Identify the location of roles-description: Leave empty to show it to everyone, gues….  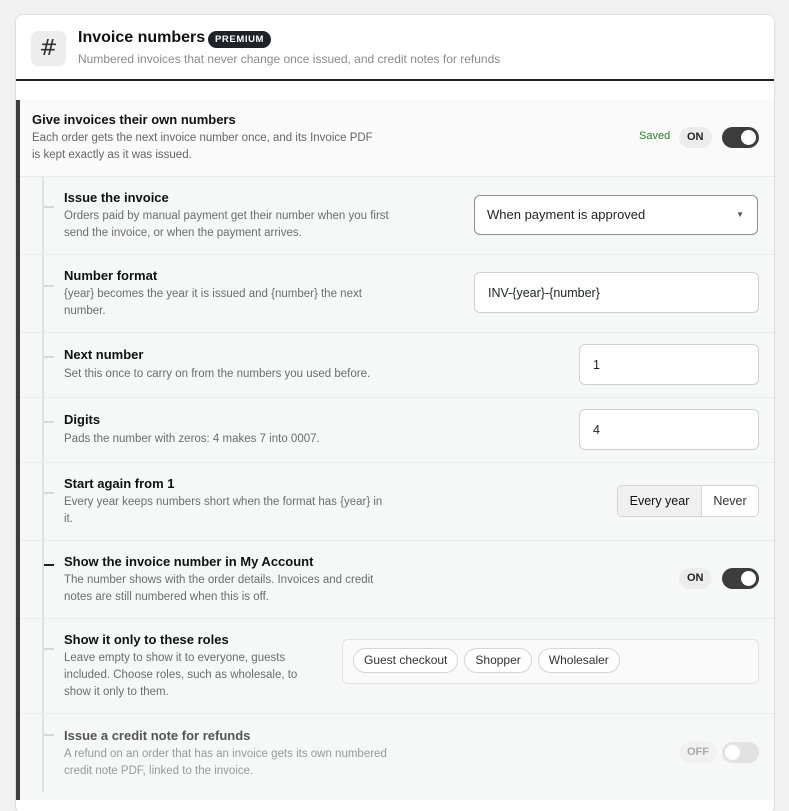
(181, 675).